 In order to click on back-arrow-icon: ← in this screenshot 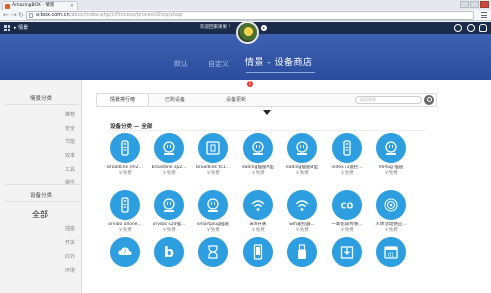, I will do `click(6, 15)`.